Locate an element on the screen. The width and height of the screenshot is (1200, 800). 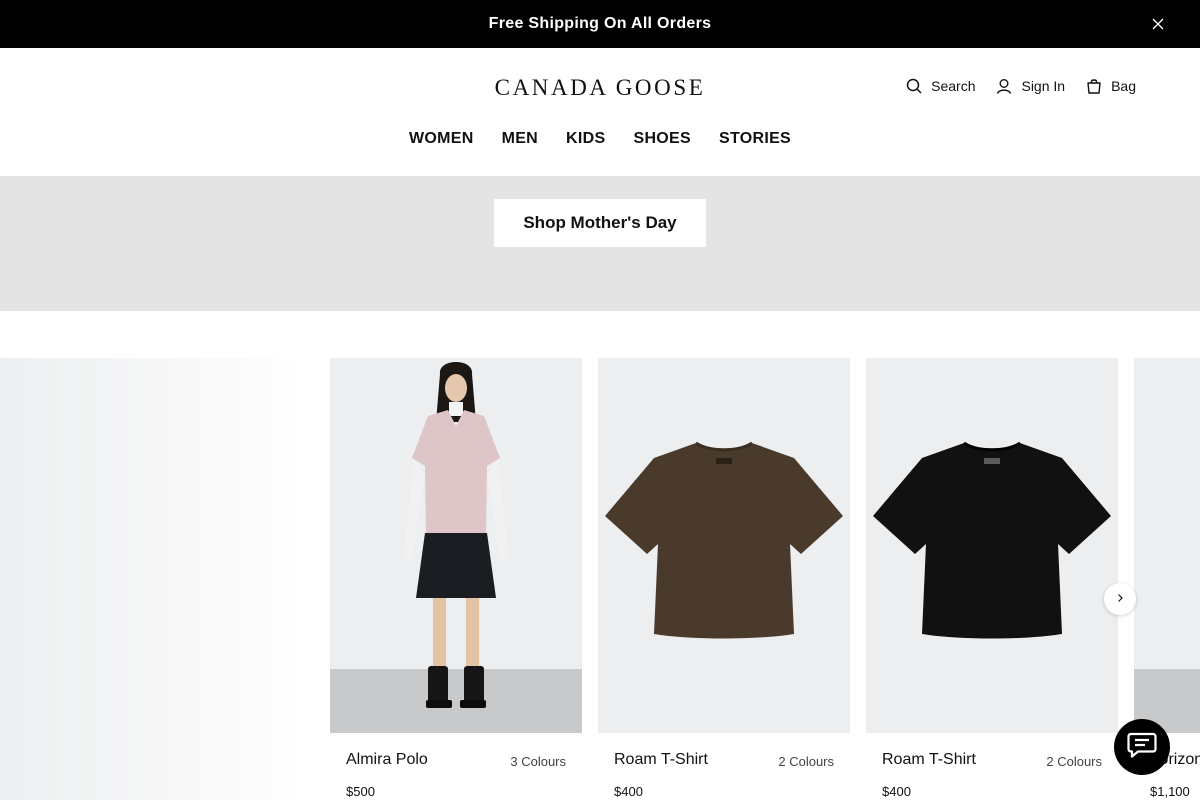
chat-icon is located at coordinates (1142, 747).